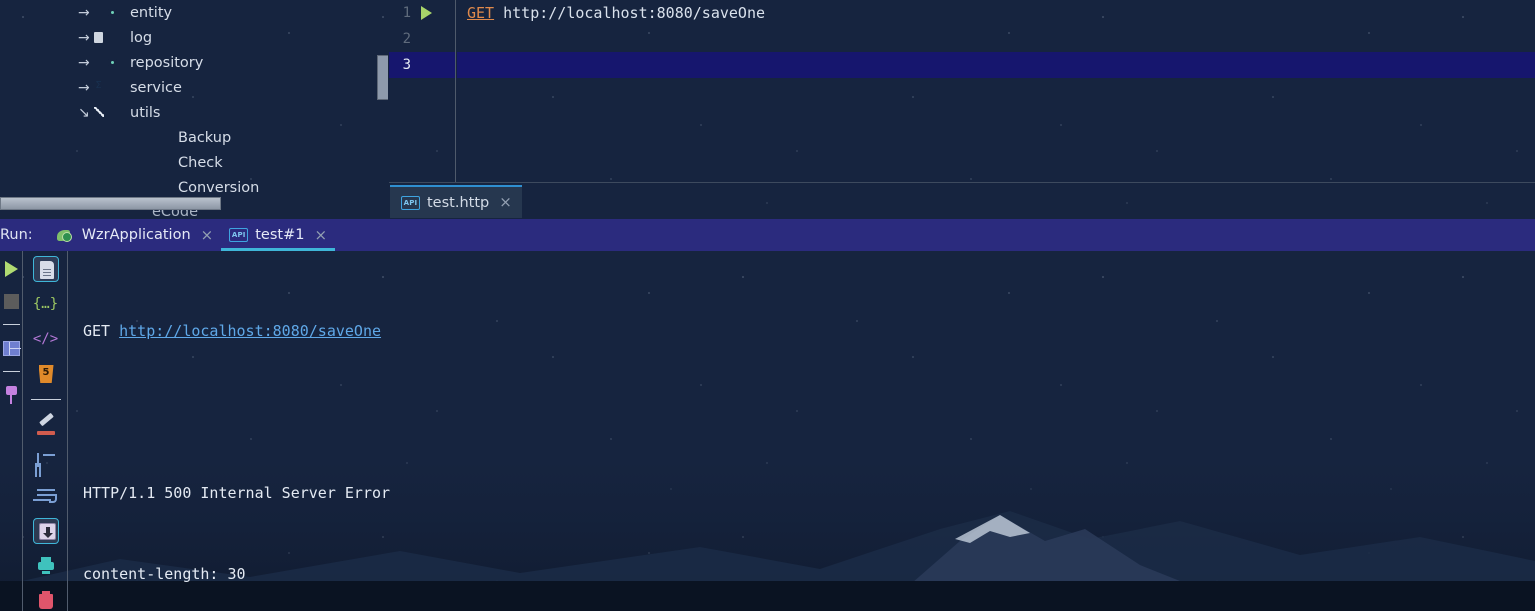 The image size is (1535, 611). I want to click on project-tree-horizontal-scrollbar, so click(110, 203).